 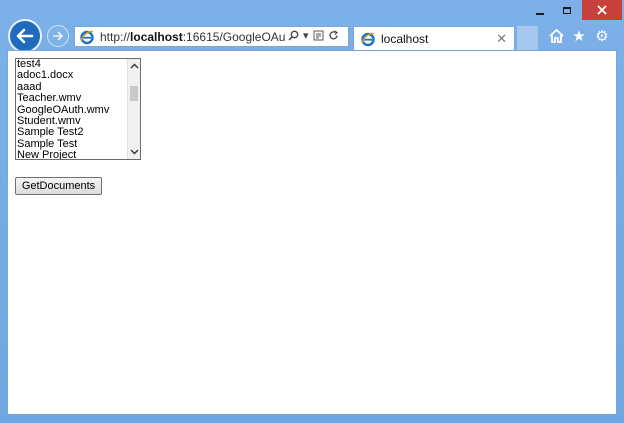 I want to click on scroll-up-icon, so click(x=134, y=66).